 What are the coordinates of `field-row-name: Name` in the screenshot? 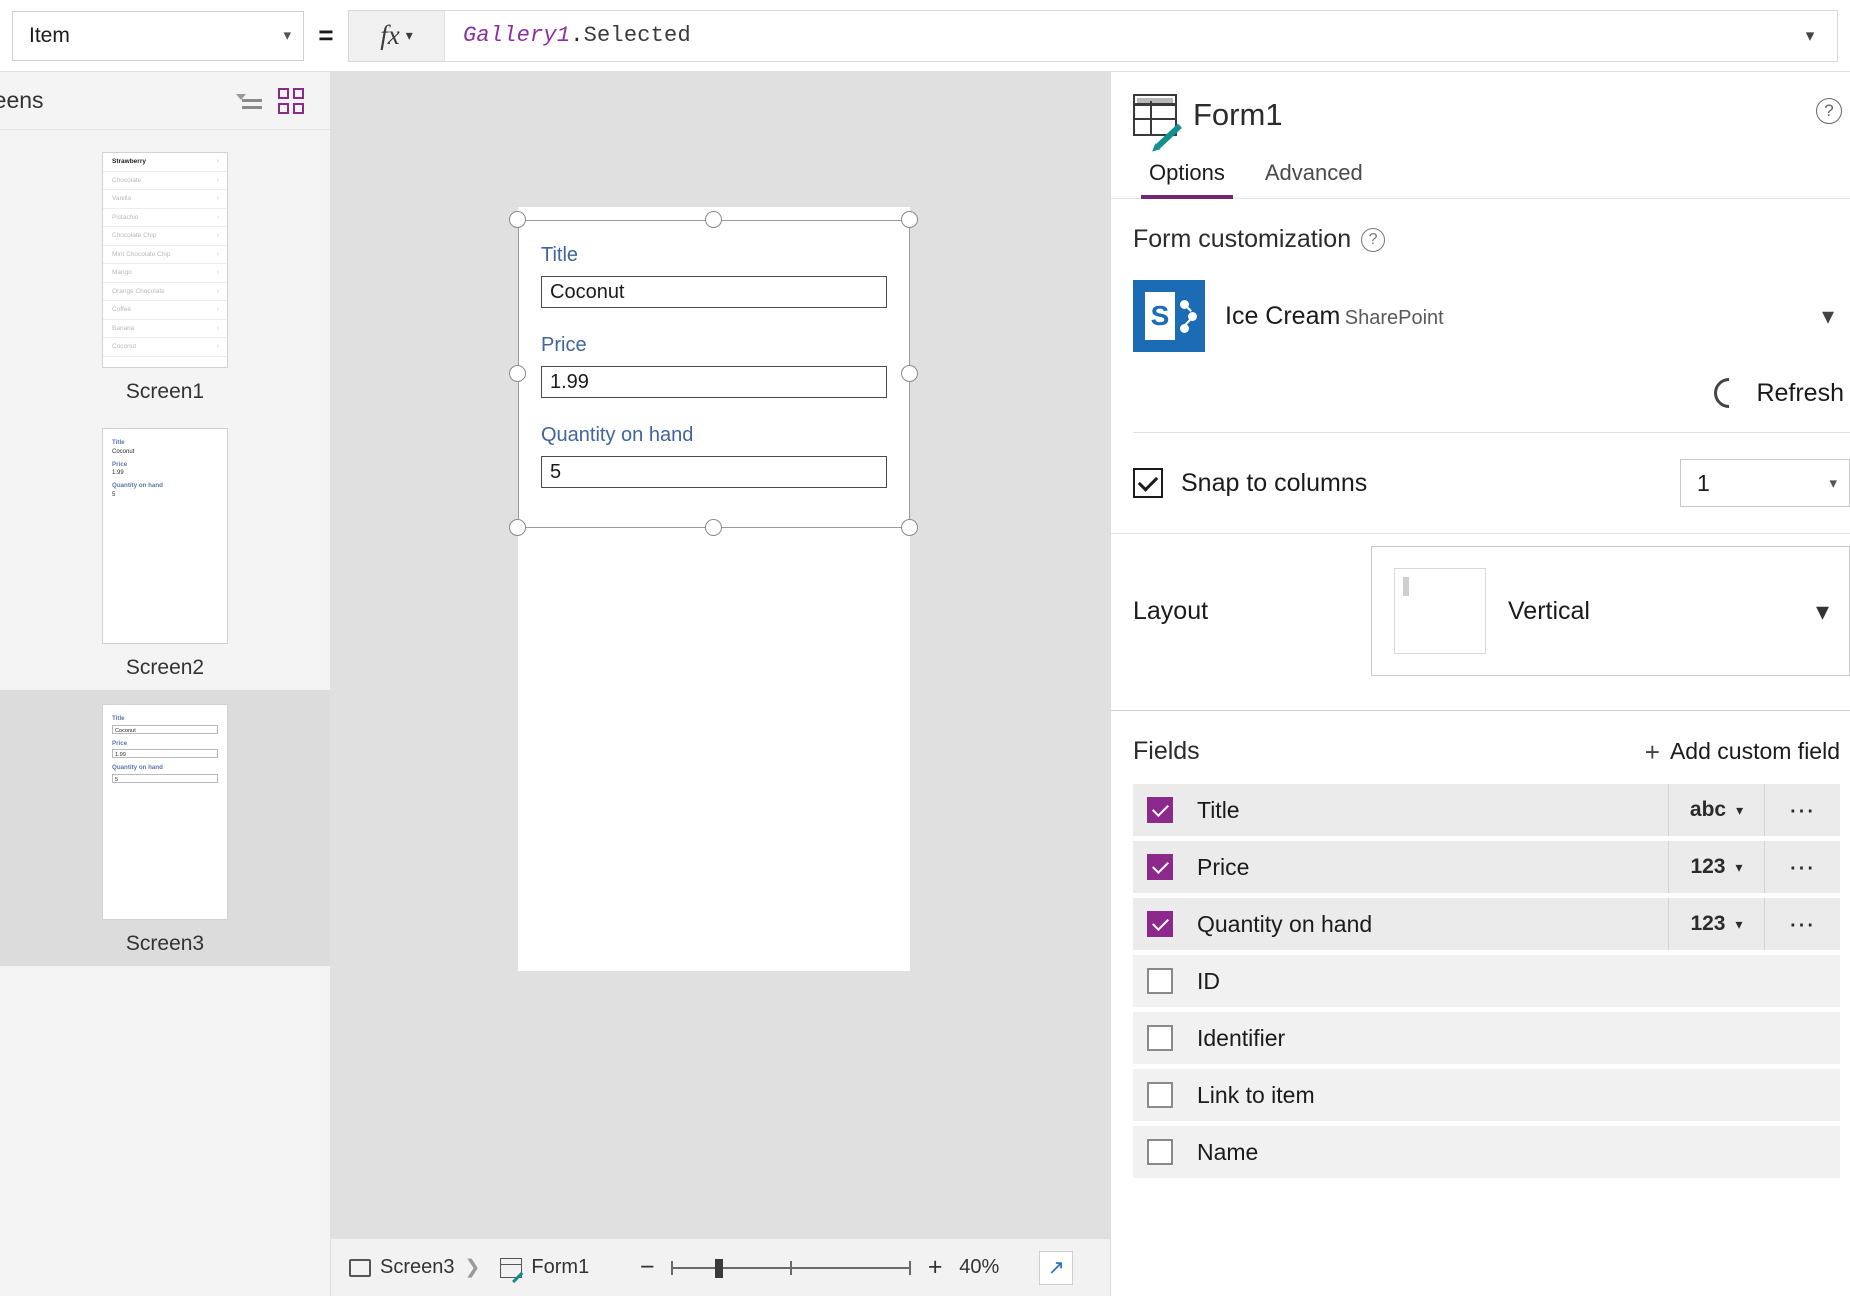 It's located at (1486, 1152).